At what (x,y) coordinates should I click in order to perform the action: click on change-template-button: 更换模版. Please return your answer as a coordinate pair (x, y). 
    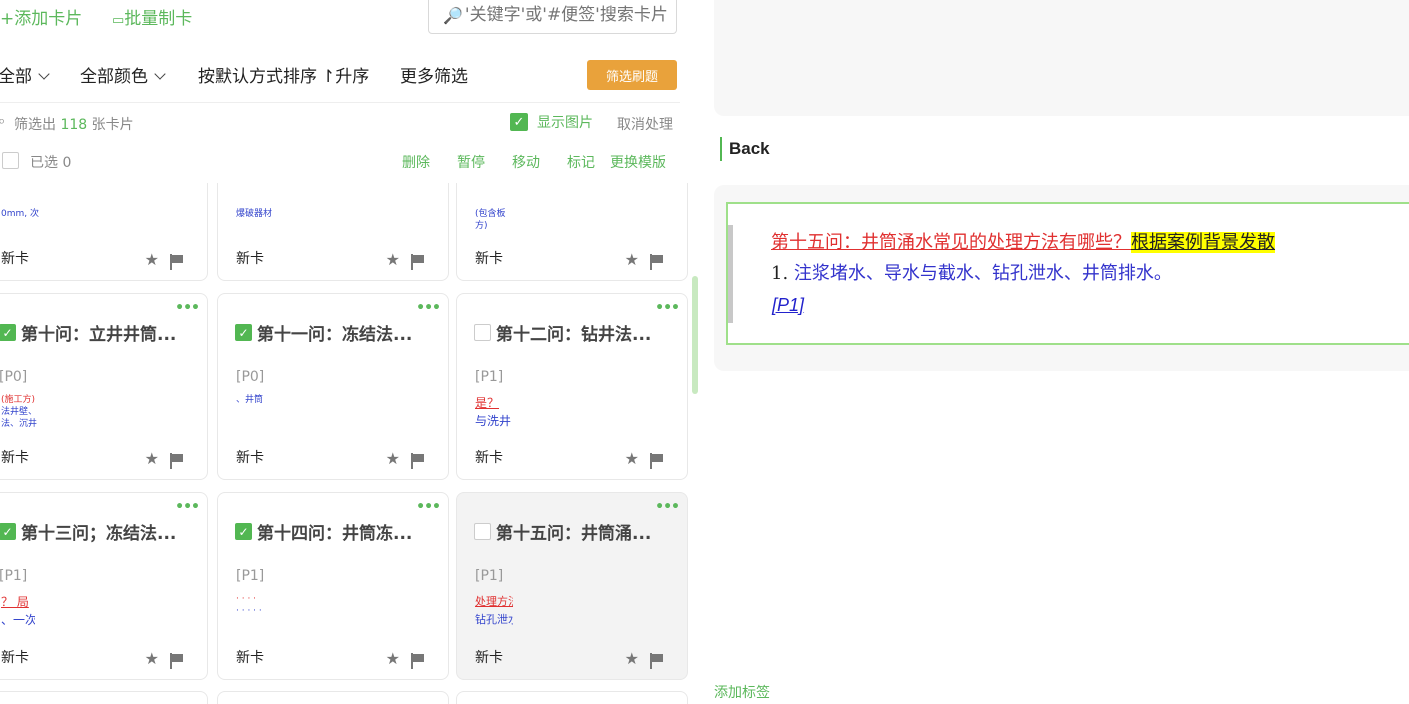
    Looking at the image, I should click on (638, 162).